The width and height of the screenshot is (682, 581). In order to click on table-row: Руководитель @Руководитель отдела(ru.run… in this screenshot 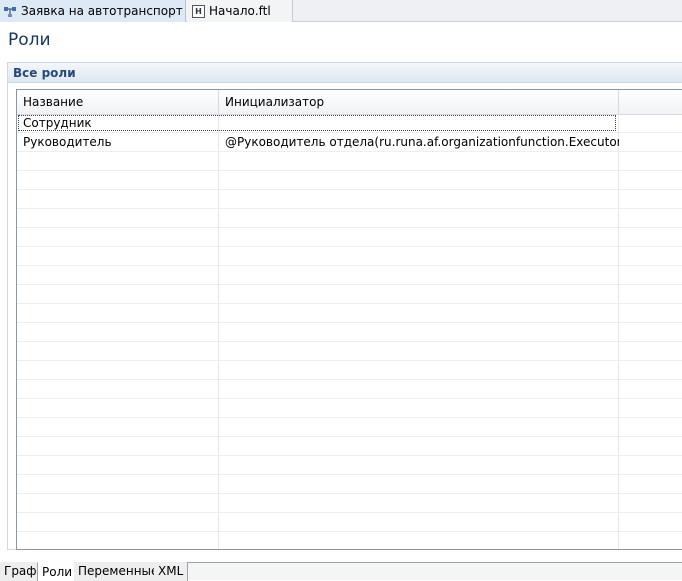, I will do `click(349, 142)`.